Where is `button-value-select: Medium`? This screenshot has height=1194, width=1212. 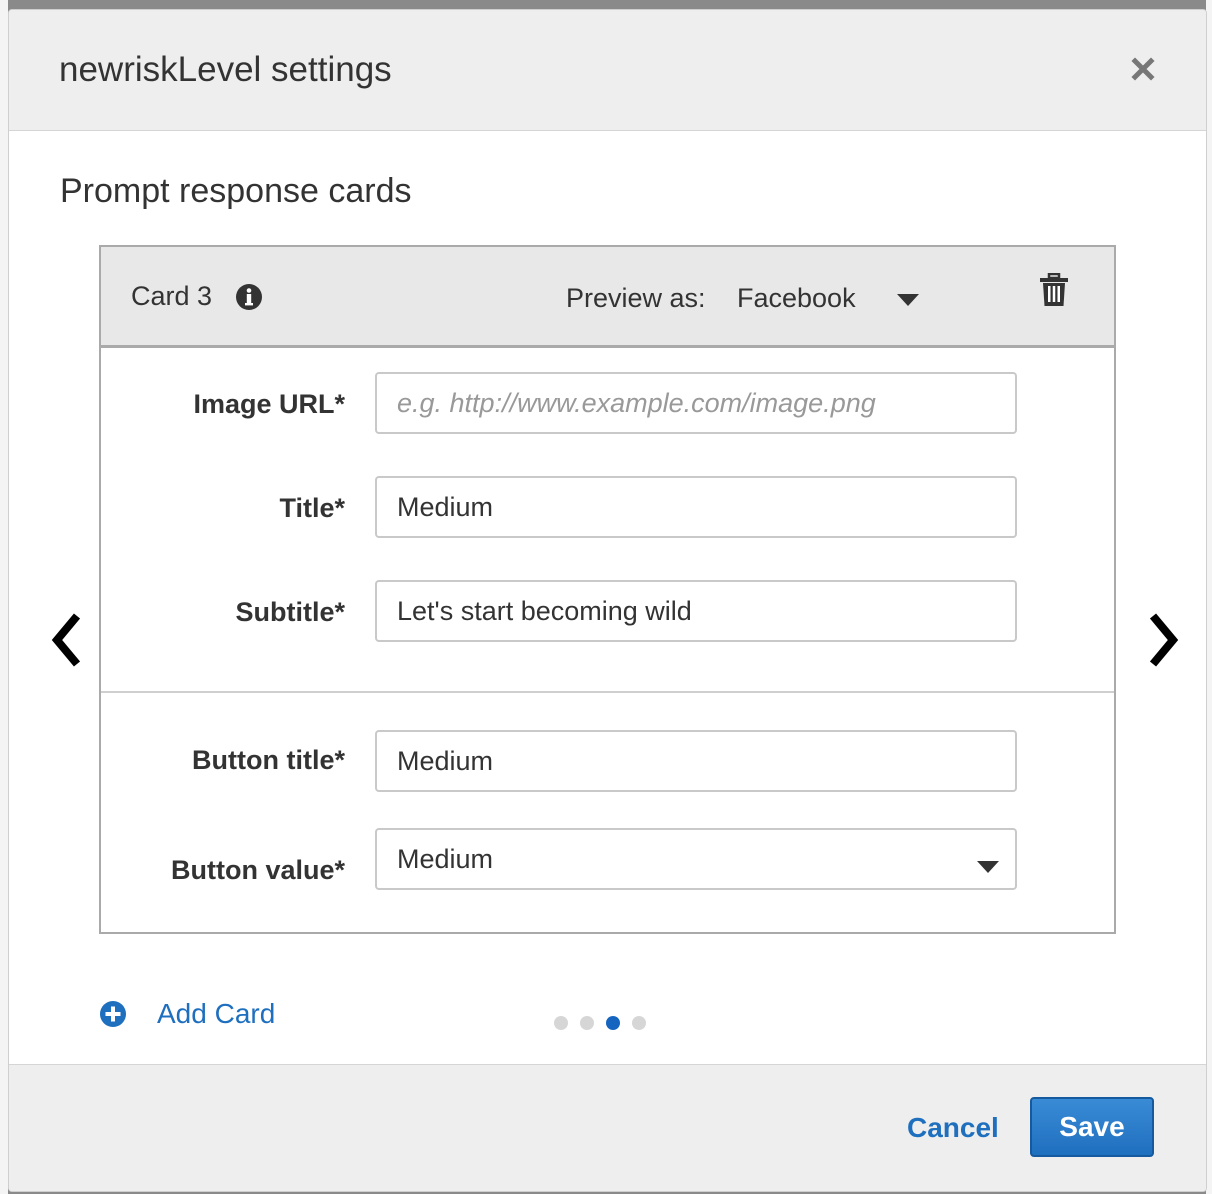
button-value-select: Medium is located at coordinates (696, 859).